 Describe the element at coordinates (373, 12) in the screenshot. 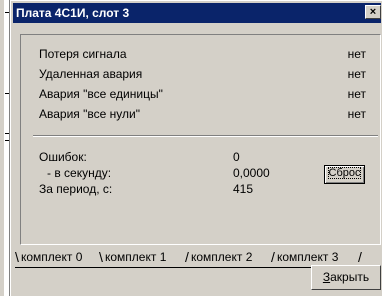

I see `close-icon: ×` at that location.